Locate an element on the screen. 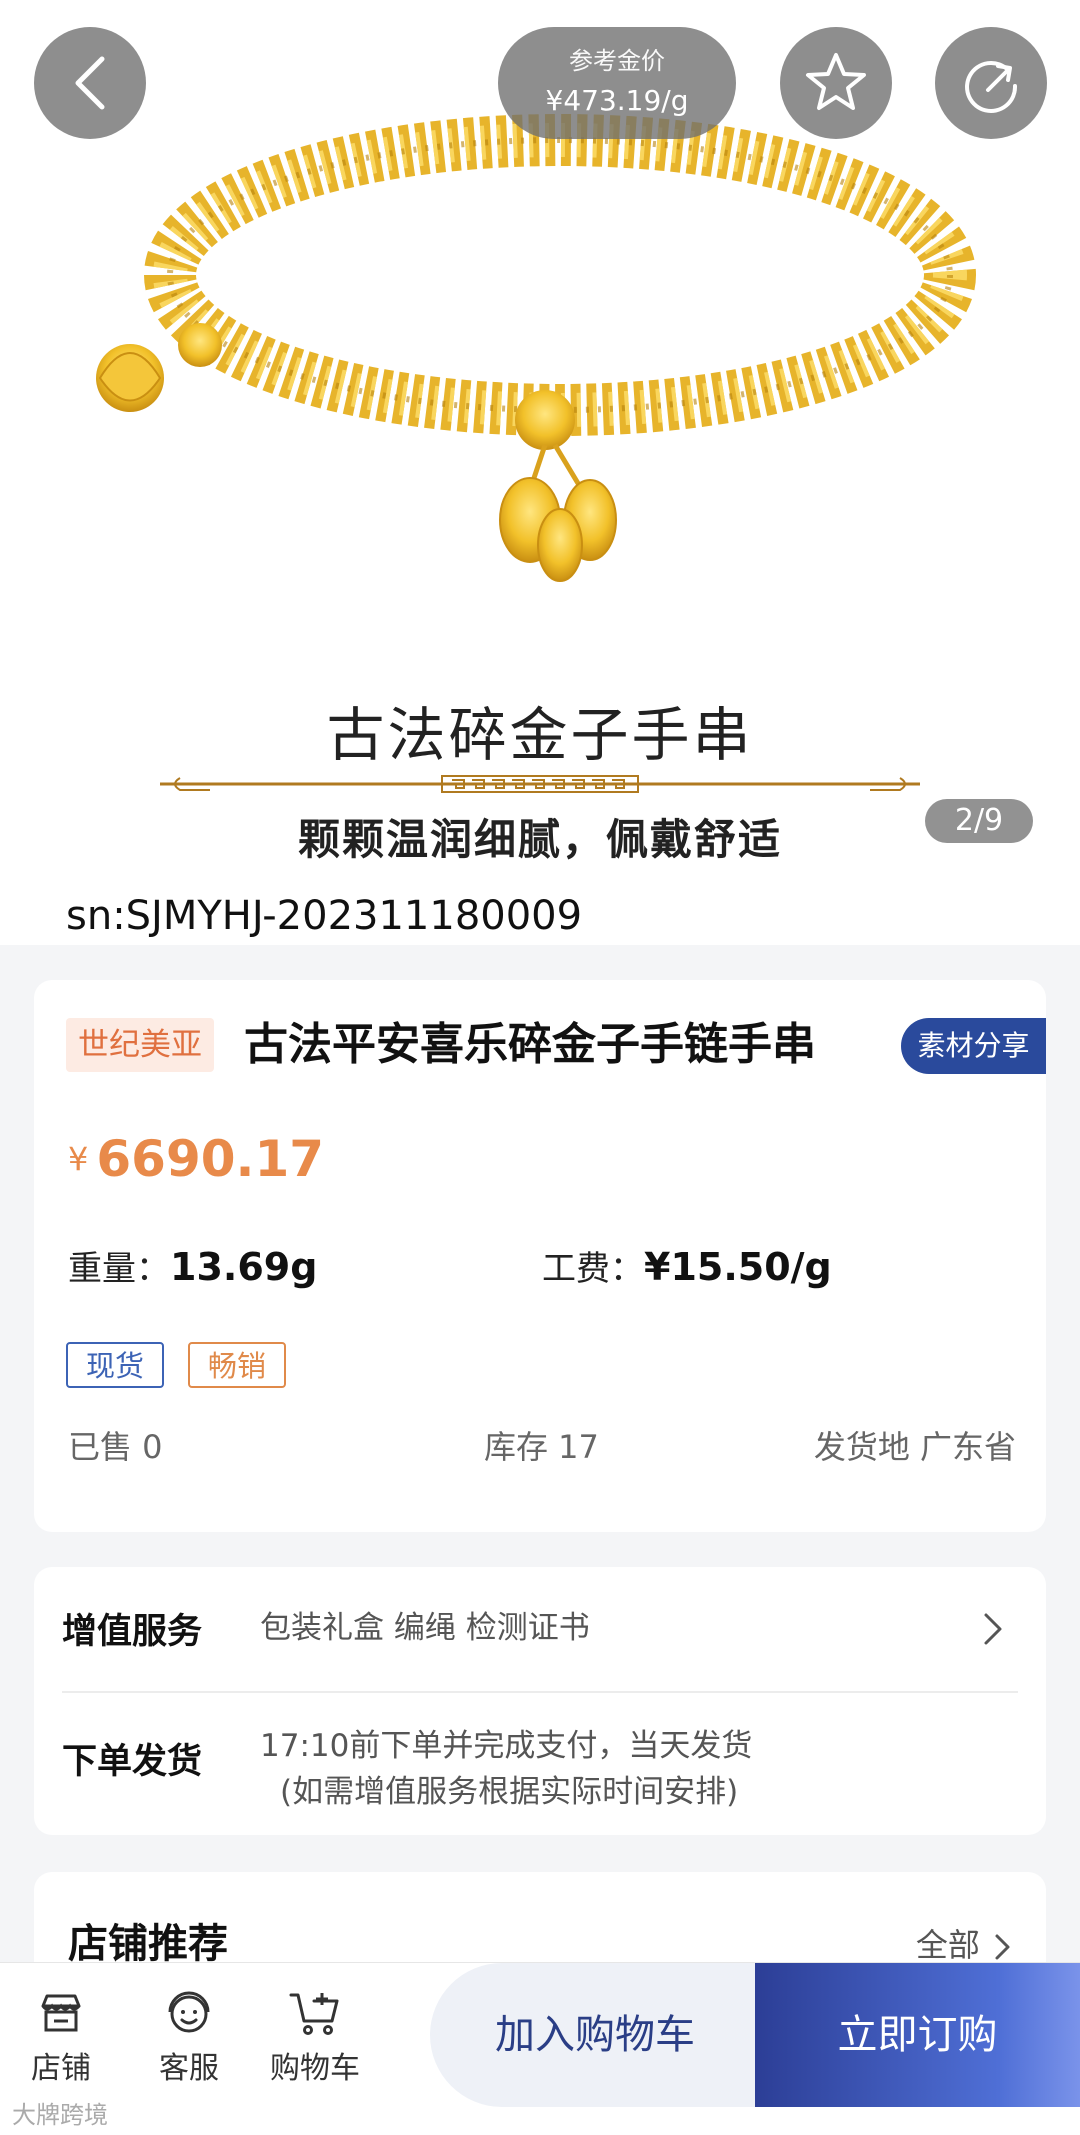 This screenshot has height=2135, width=1080. price-amount: 6690.17 is located at coordinates (210, 1159).